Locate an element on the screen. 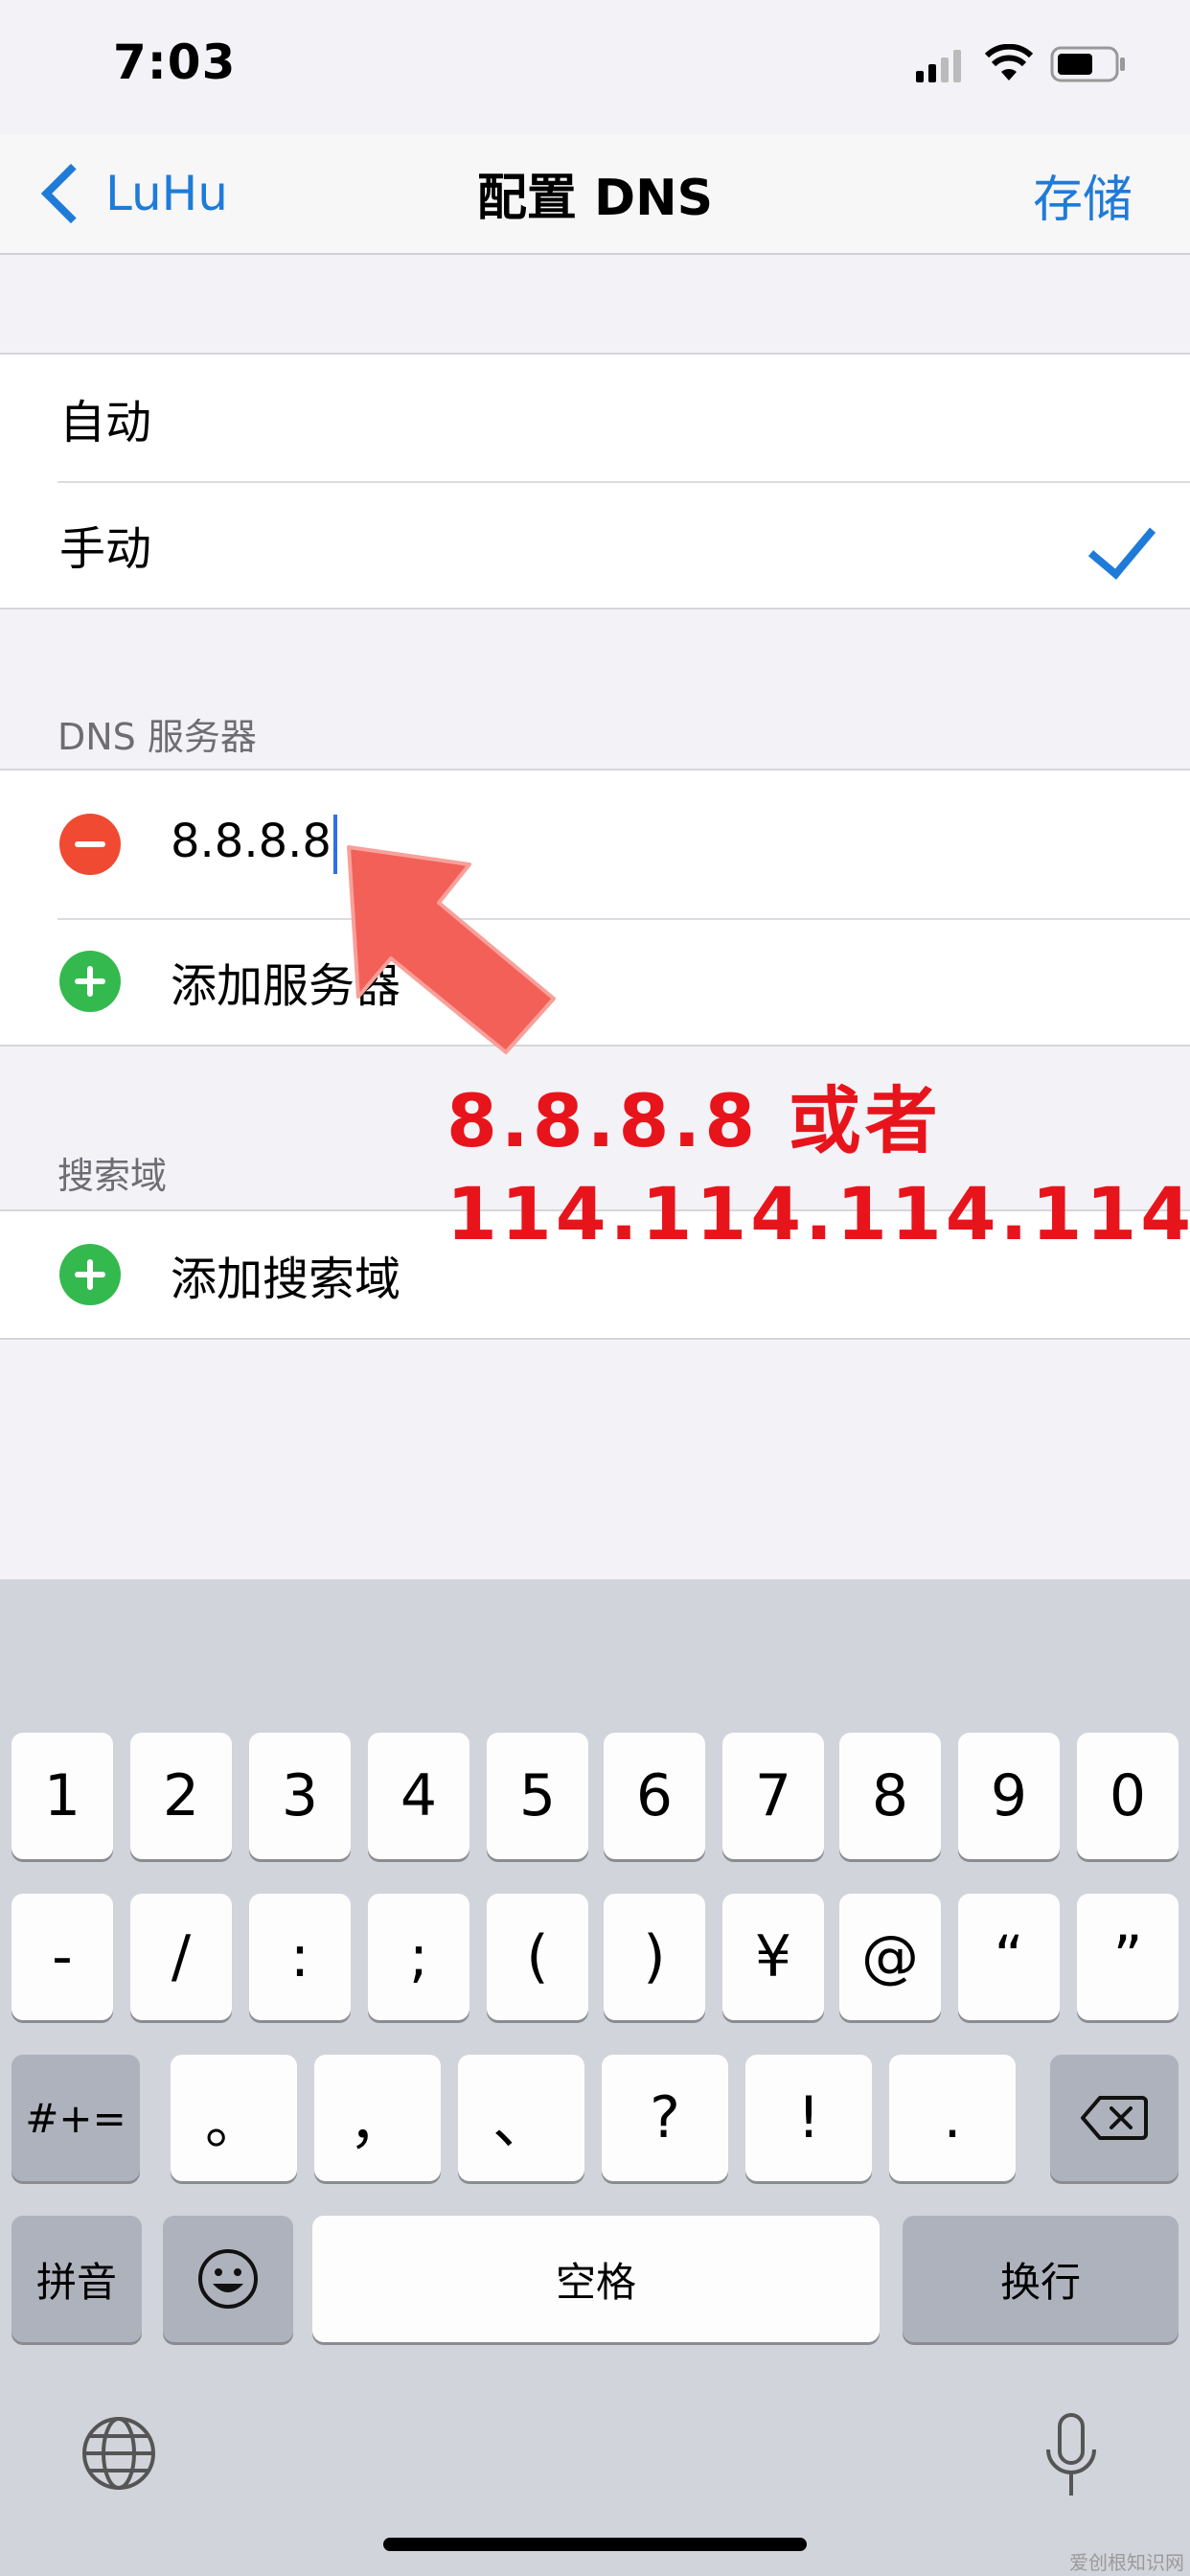 The width and height of the screenshot is (1190, 2576). annotation-line-2: 114.114.114.114 is located at coordinates (818, 1213).